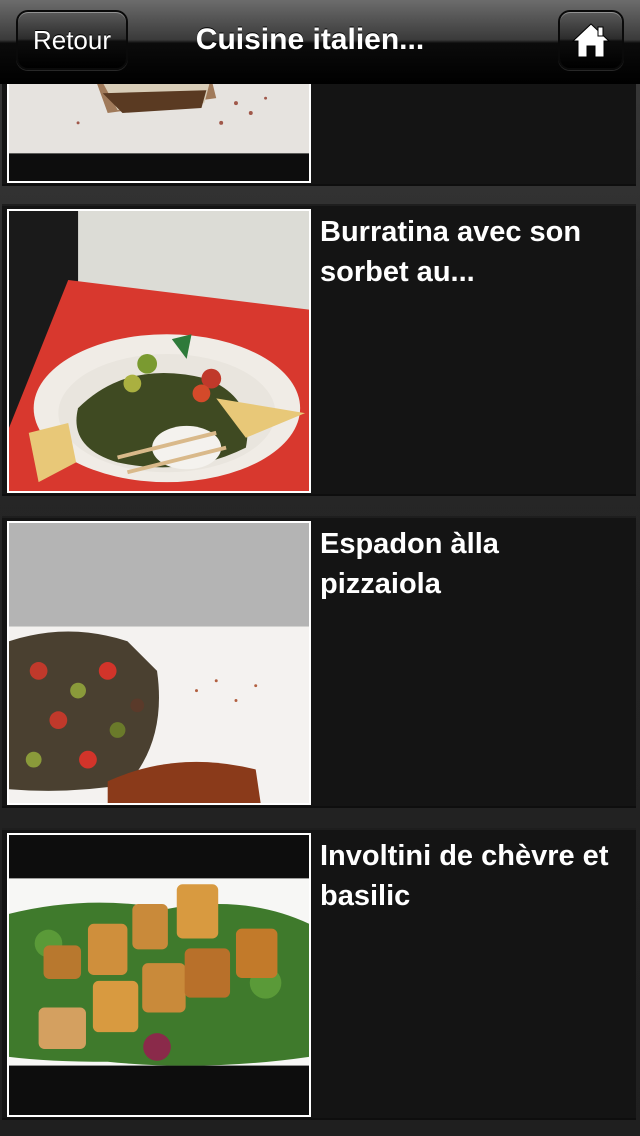 This screenshot has width=640, height=1136. I want to click on dish-title: Espadon àlla pizzaiola, so click(409, 564).